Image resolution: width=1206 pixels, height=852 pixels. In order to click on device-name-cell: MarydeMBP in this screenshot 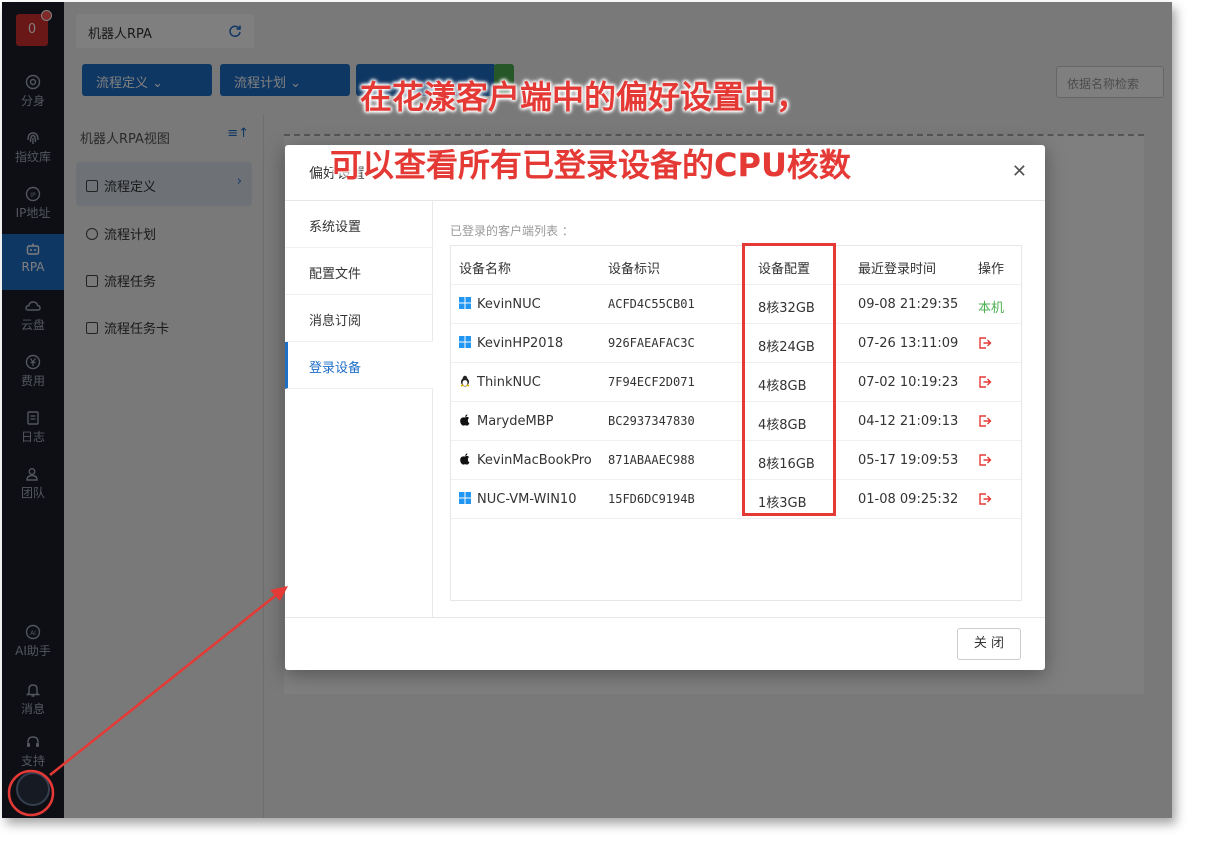, I will do `click(506, 421)`.